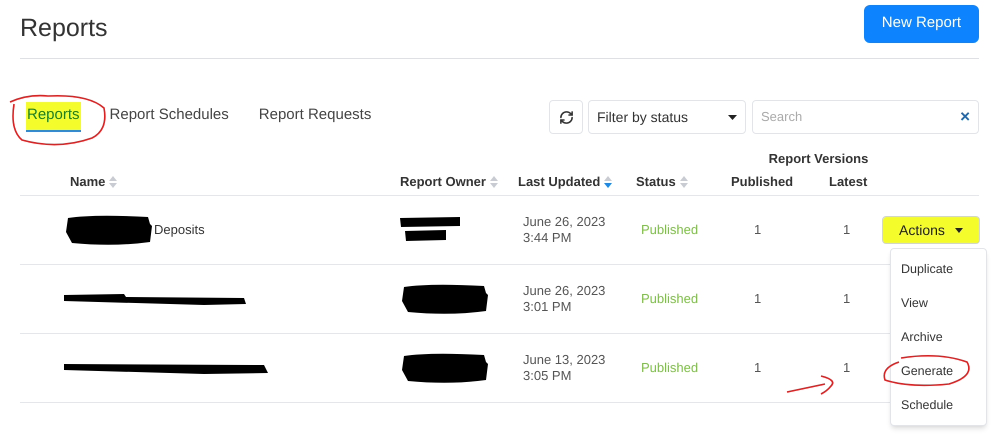 The image size is (999, 436). I want to click on column-header: Published, so click(762, 182).